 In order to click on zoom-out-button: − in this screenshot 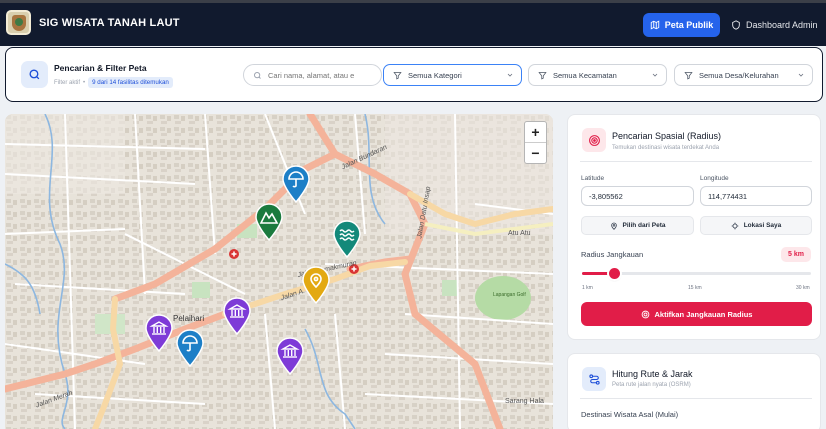, I will do `click(535, 153)`.